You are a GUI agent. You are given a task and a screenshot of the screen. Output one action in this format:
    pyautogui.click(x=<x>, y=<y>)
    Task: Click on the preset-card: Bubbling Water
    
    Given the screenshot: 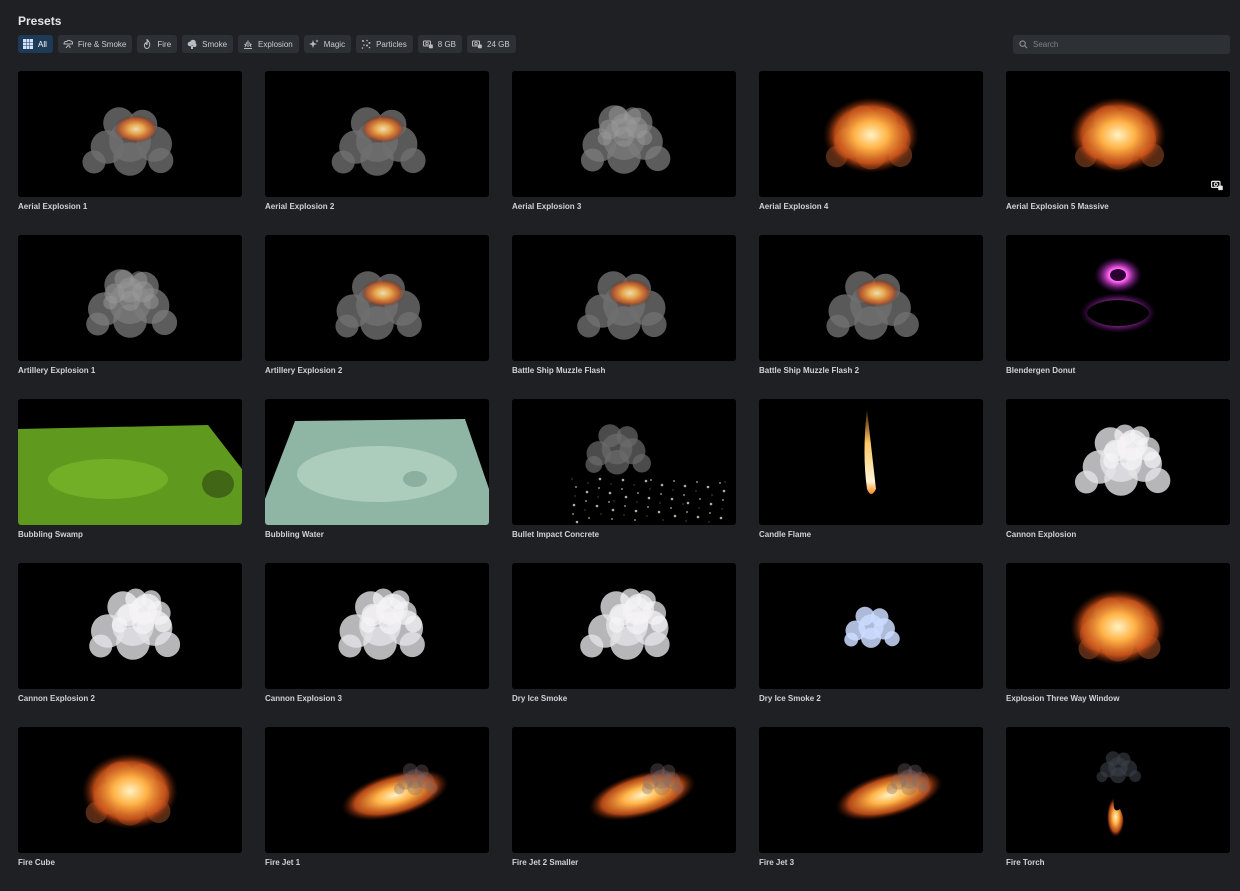 What is the action you would take?
    pyautogui.click(x=377, y=481)
    